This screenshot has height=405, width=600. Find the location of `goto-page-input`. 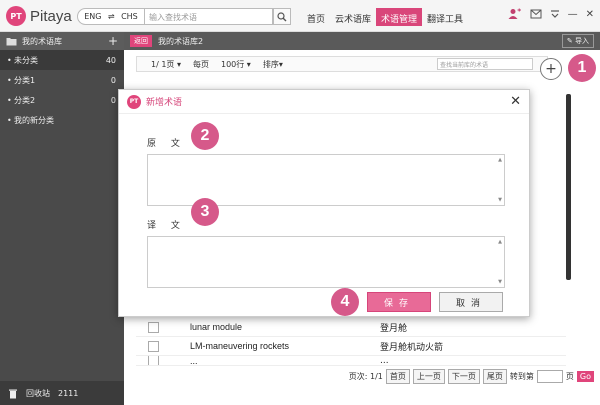

goto-page-input is located at coordinates (549, 376).